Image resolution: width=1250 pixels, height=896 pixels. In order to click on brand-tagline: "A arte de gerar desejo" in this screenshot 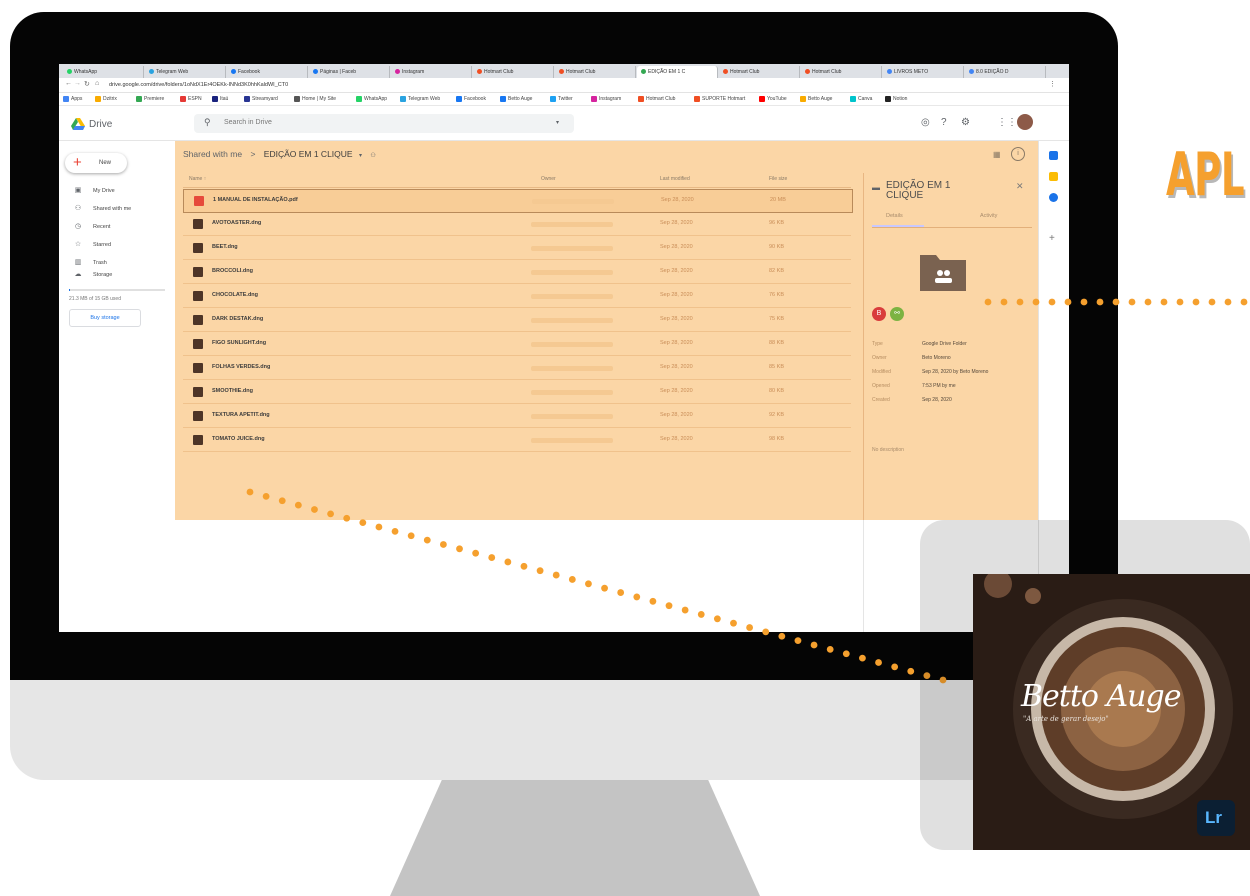, I will do `click(1066, 719)`.